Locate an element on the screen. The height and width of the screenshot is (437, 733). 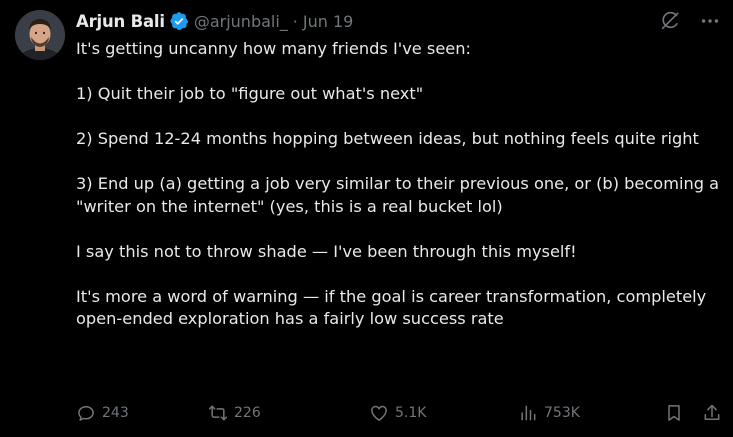
bookmark-icon is located at coordinates (674, 413).